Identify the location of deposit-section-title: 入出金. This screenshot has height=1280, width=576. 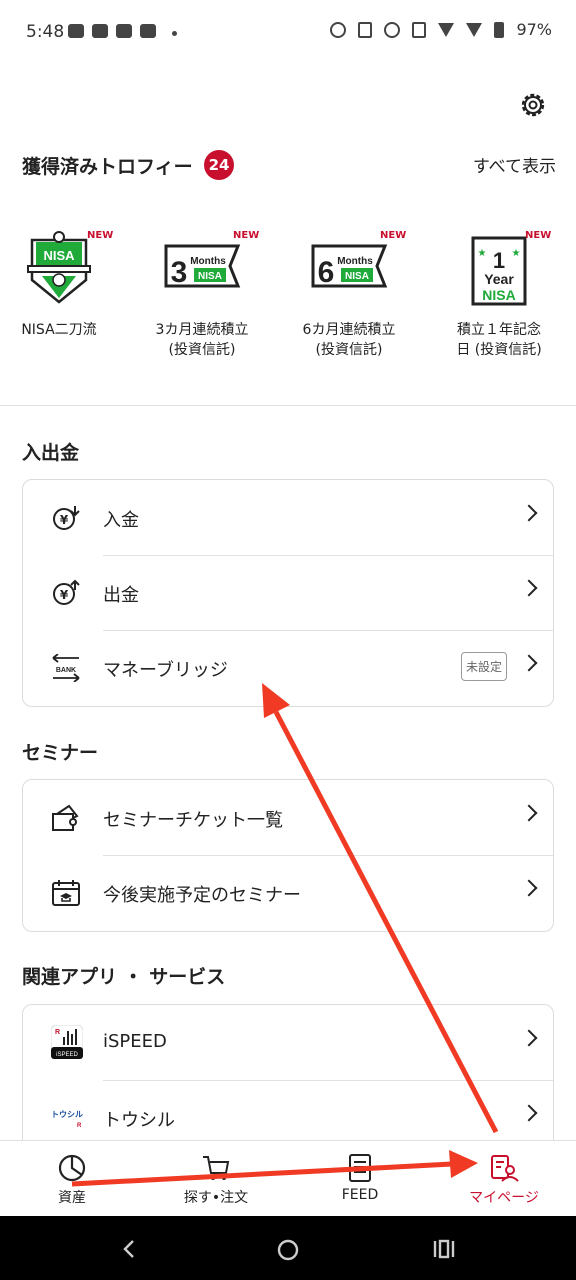
(51, 453).